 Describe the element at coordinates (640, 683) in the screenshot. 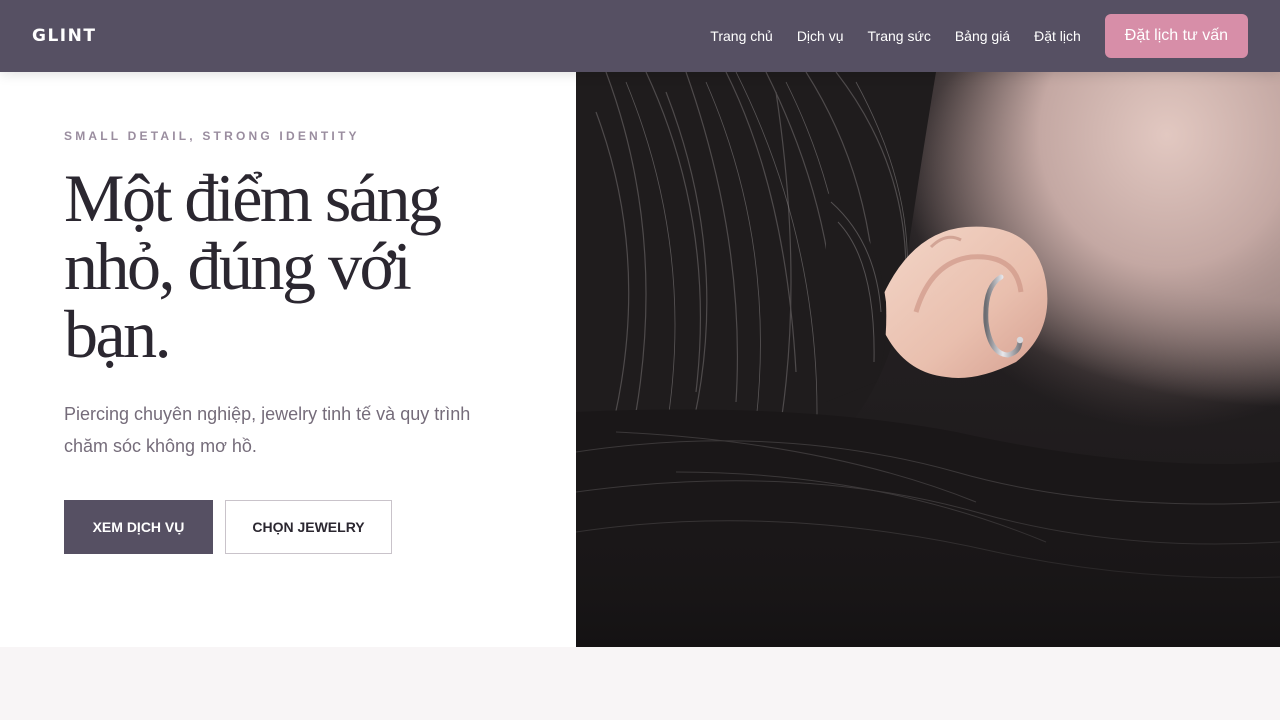

I see `next-section` at that location.